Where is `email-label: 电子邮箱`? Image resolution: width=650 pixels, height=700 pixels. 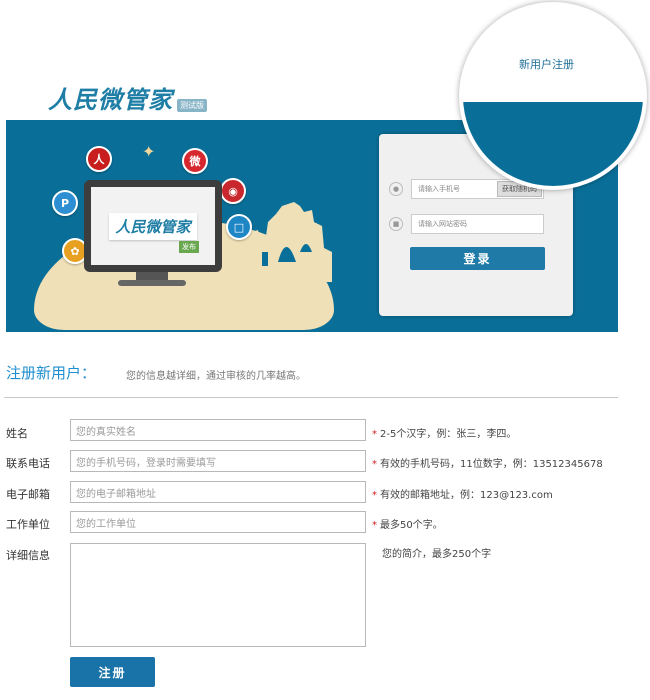
email-label: 电子邮箱 is located at coordinates (28, 494).